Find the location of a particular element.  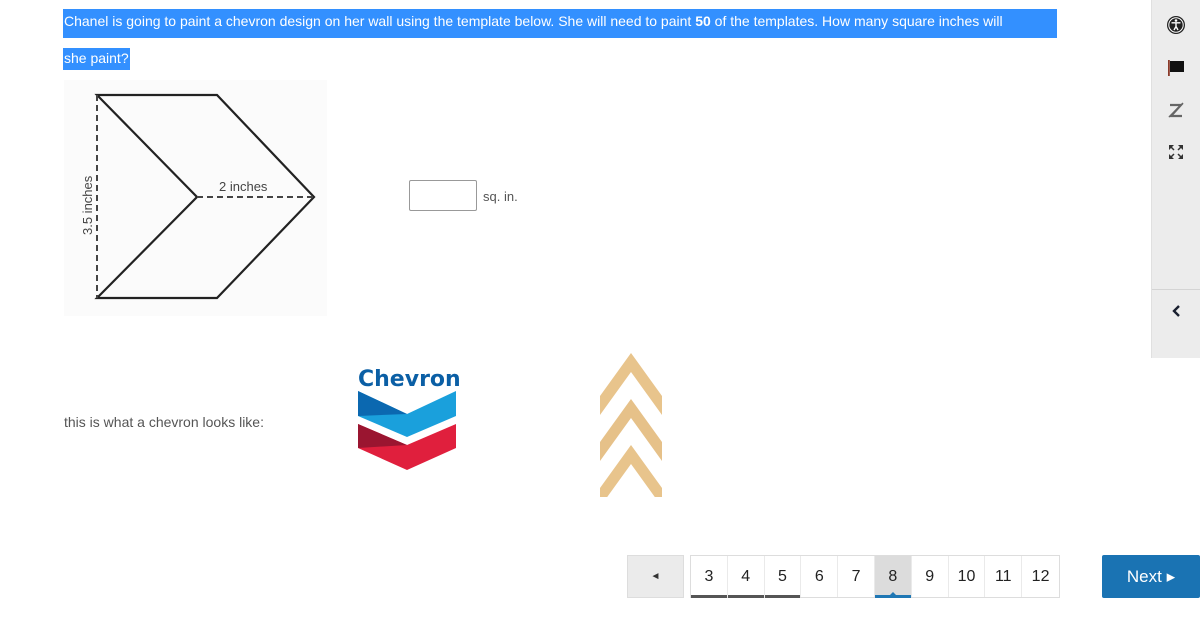

chevron-logo-image: Chevron is located at coordinates (408, 417).